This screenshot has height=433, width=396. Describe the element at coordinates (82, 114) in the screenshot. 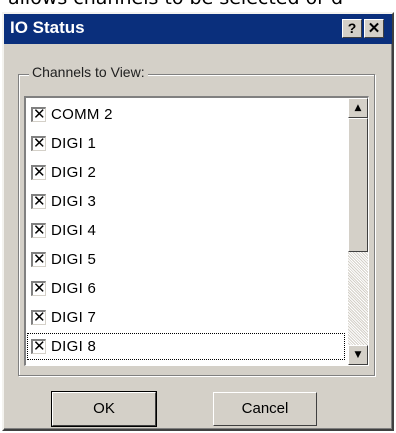

I see `channel-label: COMM 2` at that location.